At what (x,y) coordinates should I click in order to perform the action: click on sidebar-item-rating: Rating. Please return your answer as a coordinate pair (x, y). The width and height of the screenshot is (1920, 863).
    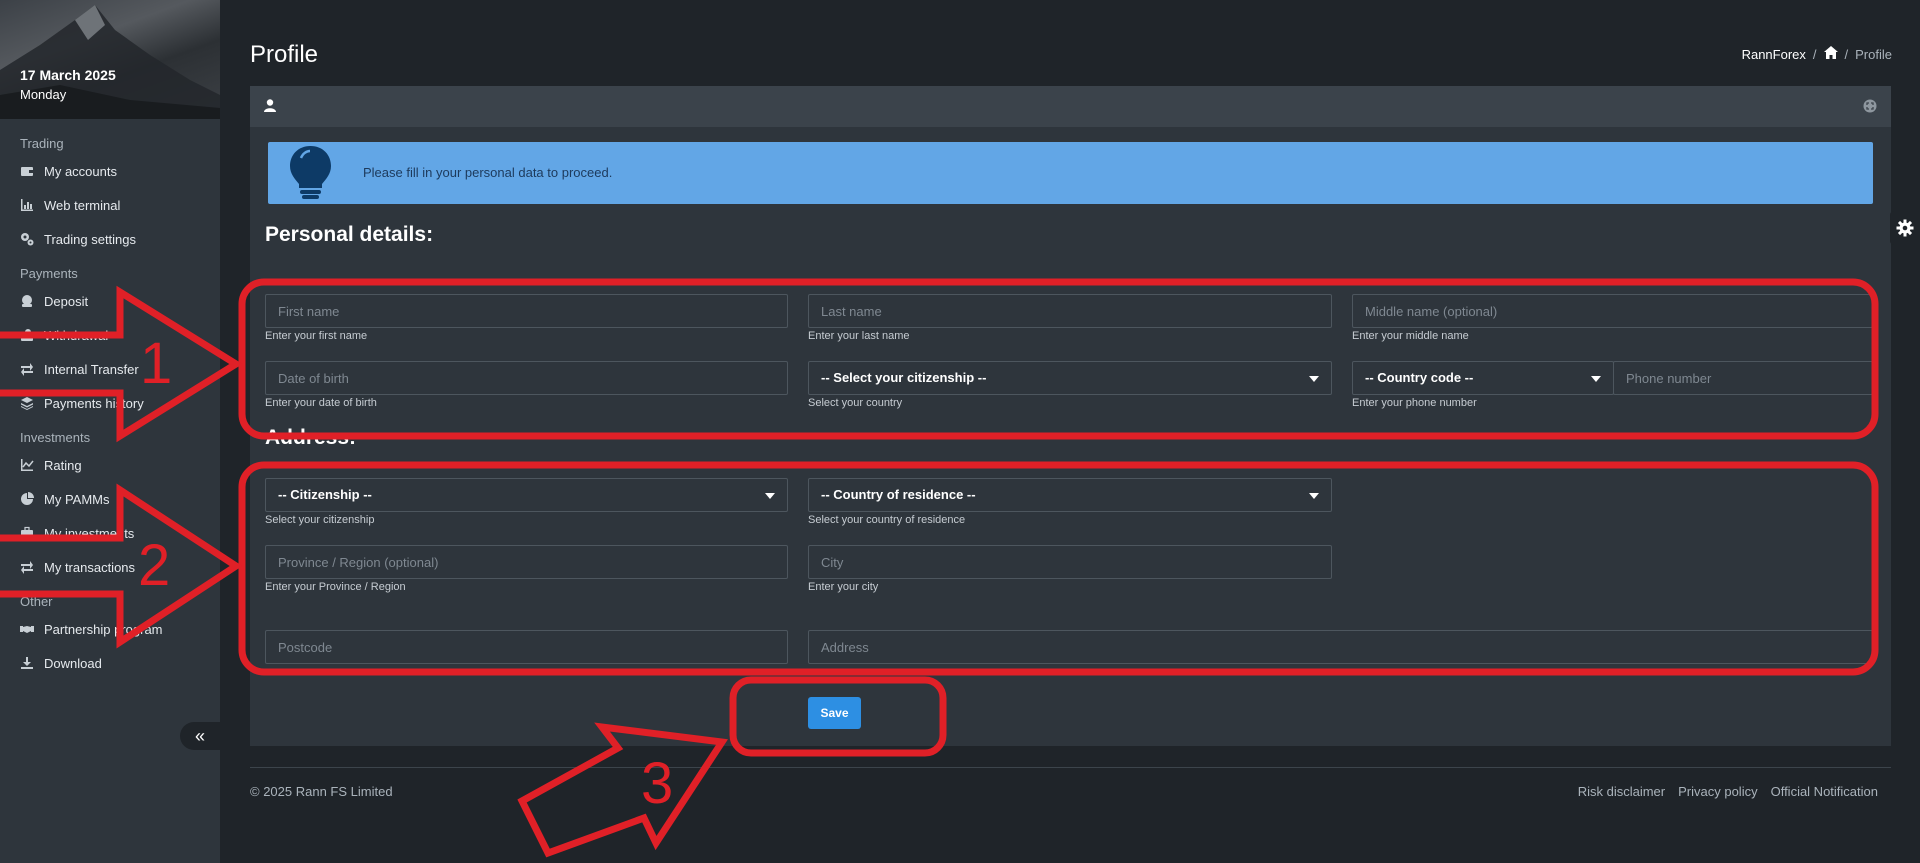
    Looking at the image, I should click on (110, 465).